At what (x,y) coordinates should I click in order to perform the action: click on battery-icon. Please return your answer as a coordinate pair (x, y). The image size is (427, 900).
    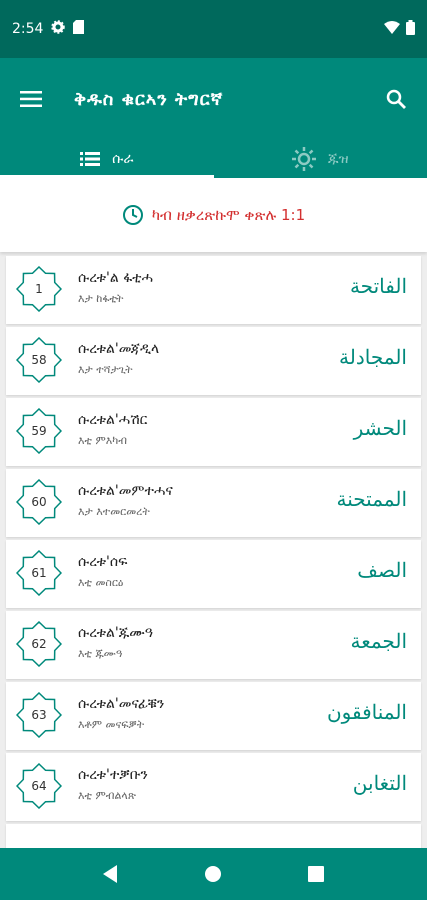
    Looking at the image, I should click on (410, 29).